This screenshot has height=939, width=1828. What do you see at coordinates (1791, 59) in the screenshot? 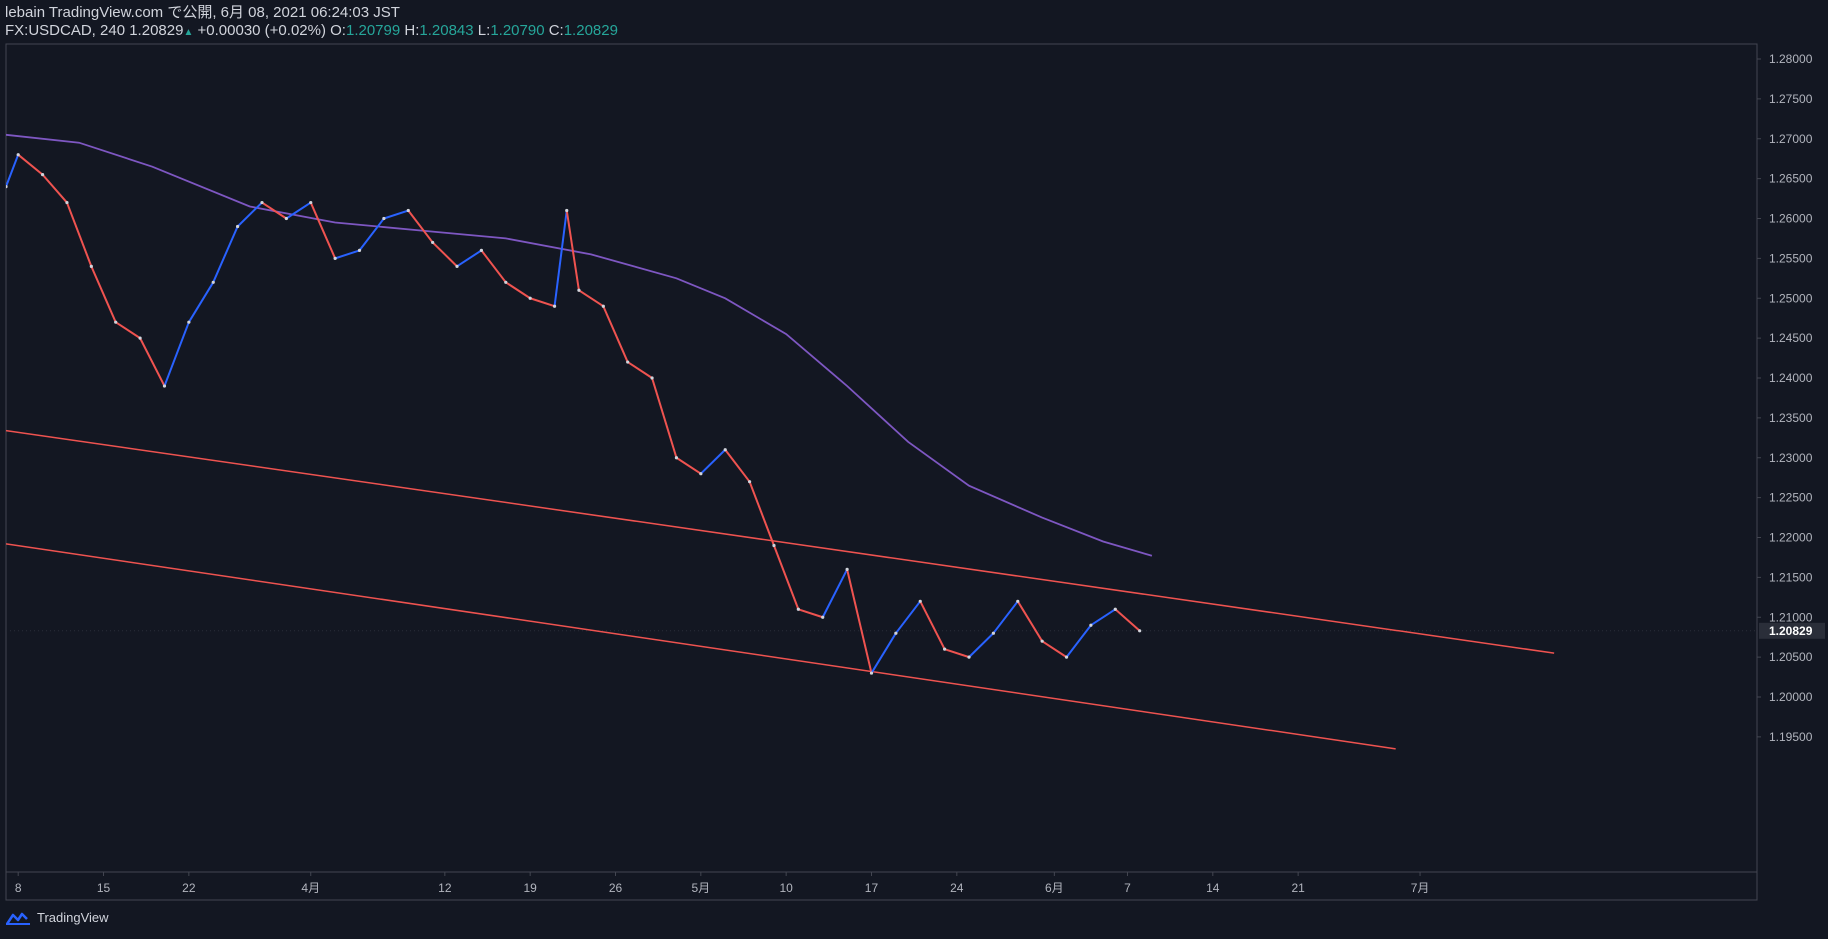
I see `y-tick-label: 1.28000` at bounding box center [1791, 59].